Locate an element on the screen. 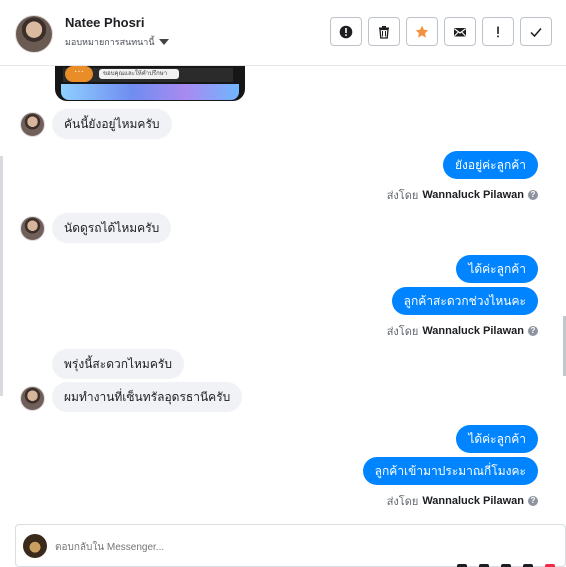 The height and width of the screenshot is (567, 566). exclamation-icon is located at coordinates (498, 31).